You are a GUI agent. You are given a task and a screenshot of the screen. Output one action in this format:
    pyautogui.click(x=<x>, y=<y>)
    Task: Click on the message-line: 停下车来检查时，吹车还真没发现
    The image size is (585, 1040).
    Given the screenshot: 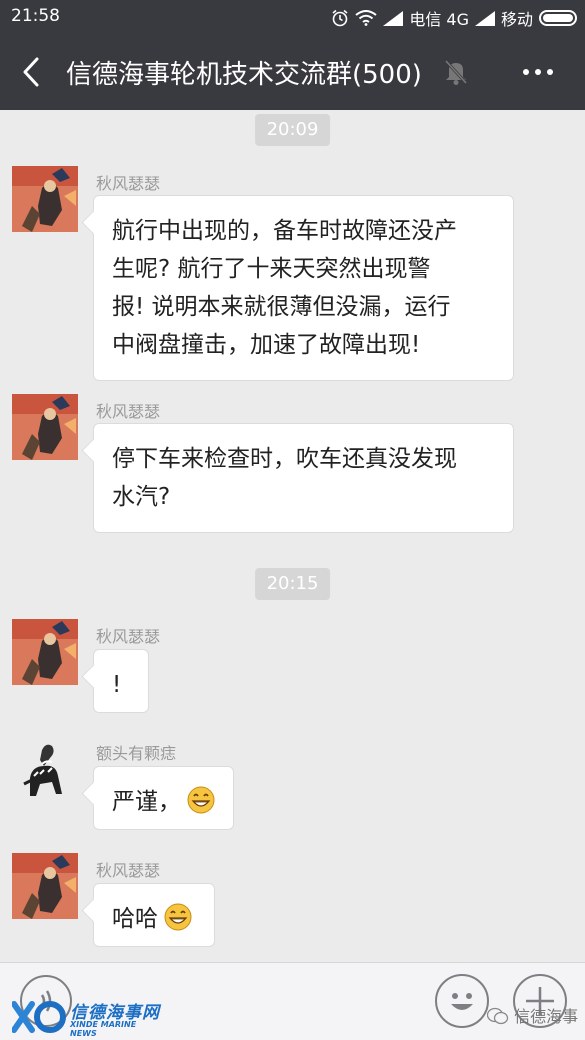 What is the action you would take?
    pyautogui.click(x=284, y=459)
    